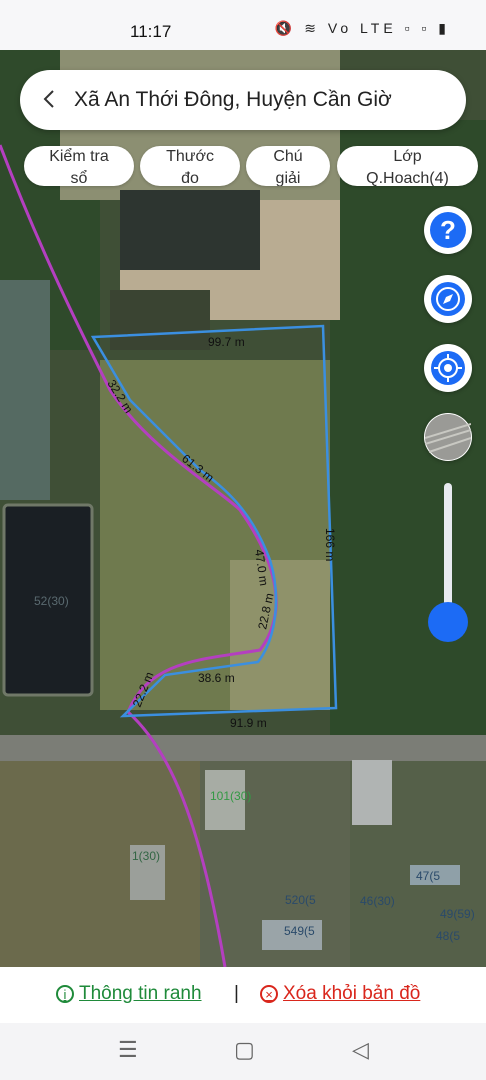 The image size is (486, 1080). I want to click on home-icon: ▢, so click(244, 1050).